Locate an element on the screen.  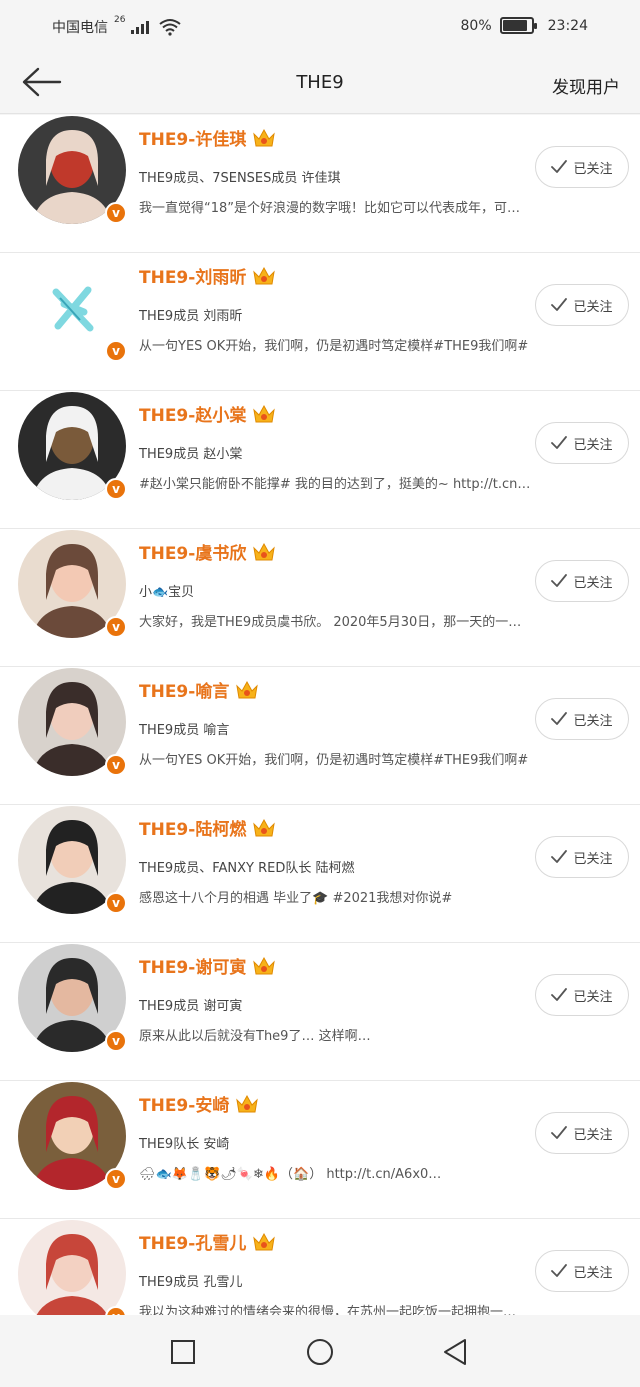
top-nav-bar: THE9 发现用户 is located at coordinates (320, 83).